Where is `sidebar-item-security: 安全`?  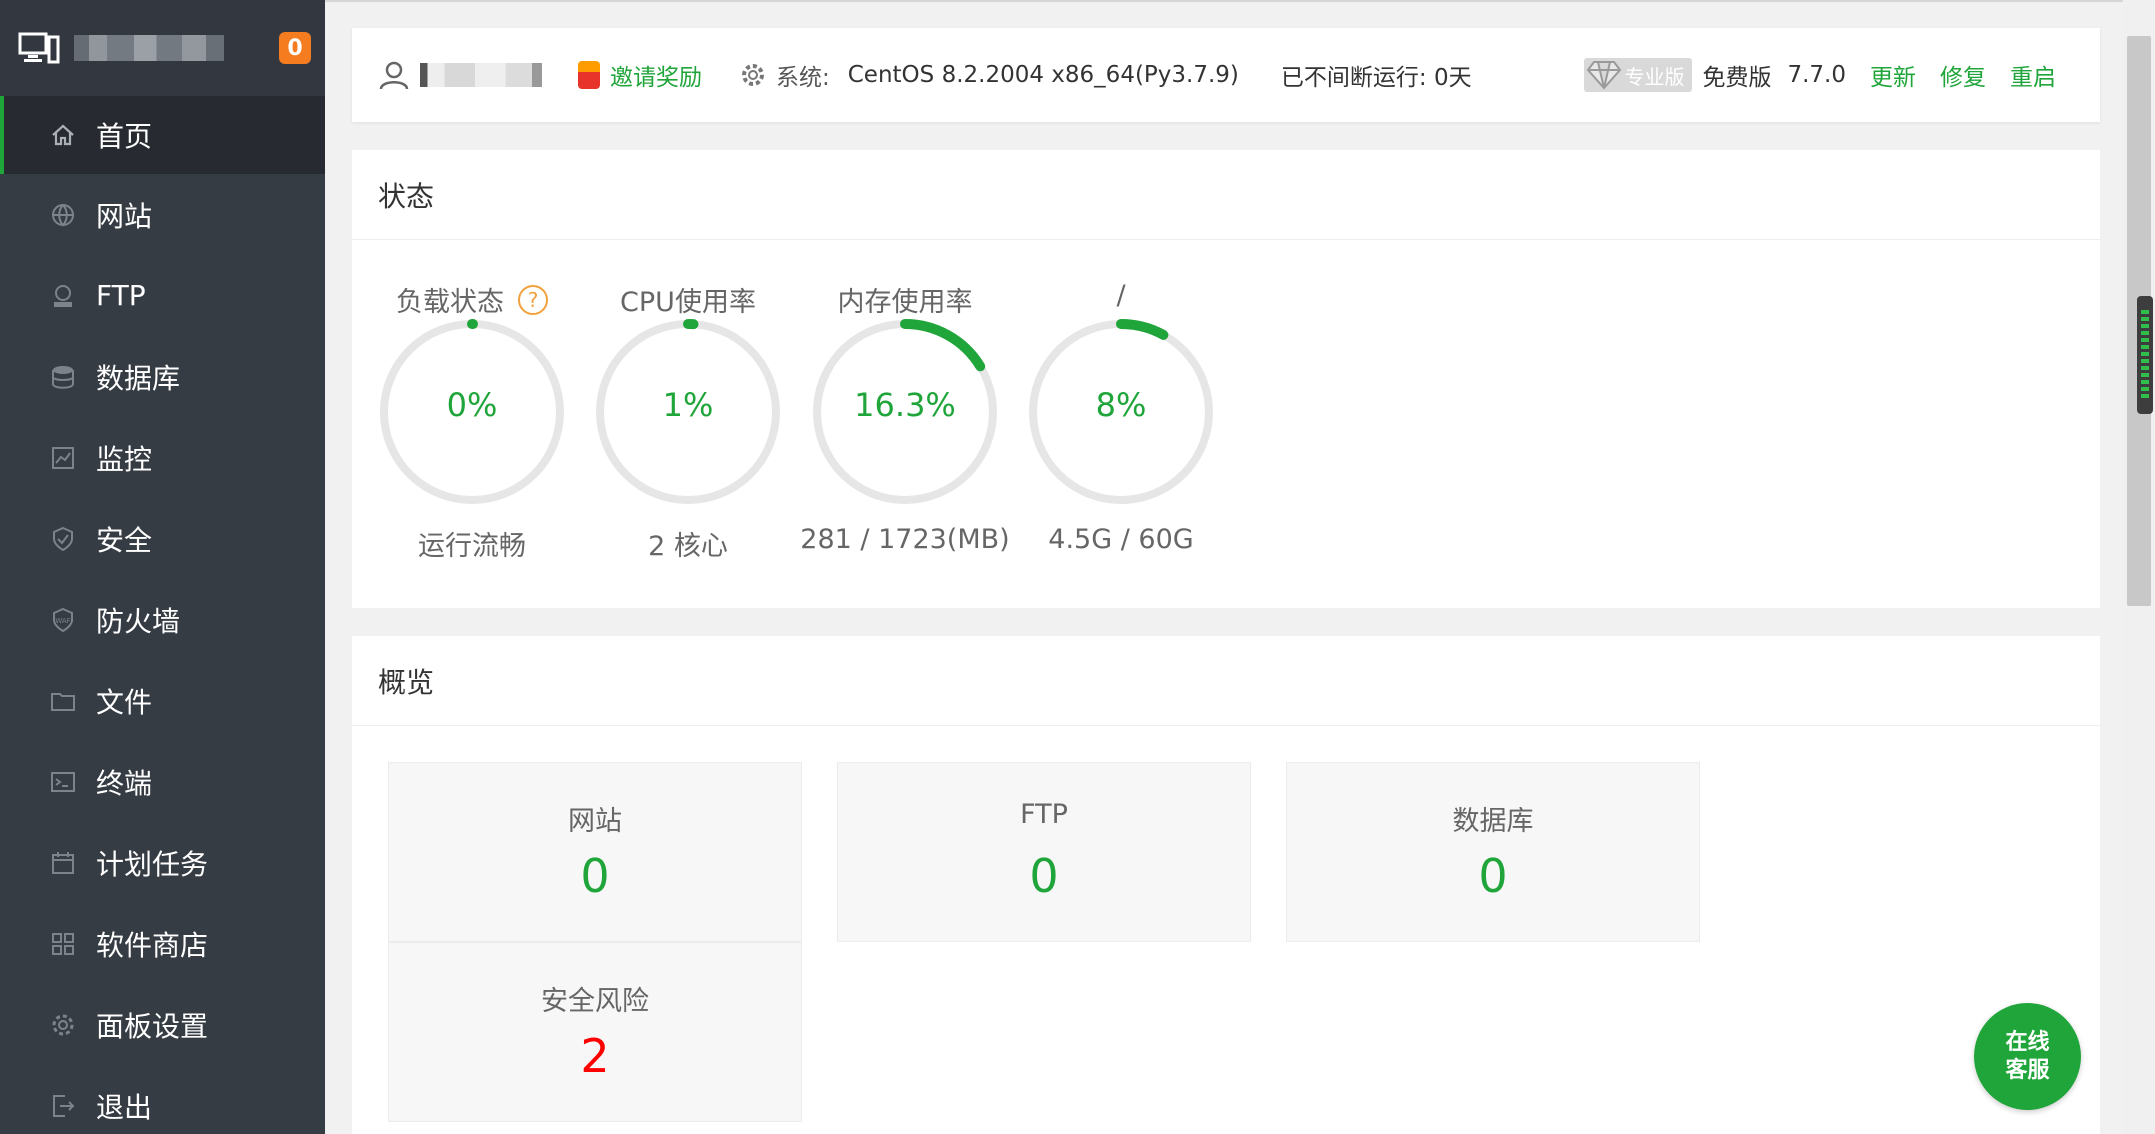
sidebar-item-security: 安全 is located at coordinates (162, 538).